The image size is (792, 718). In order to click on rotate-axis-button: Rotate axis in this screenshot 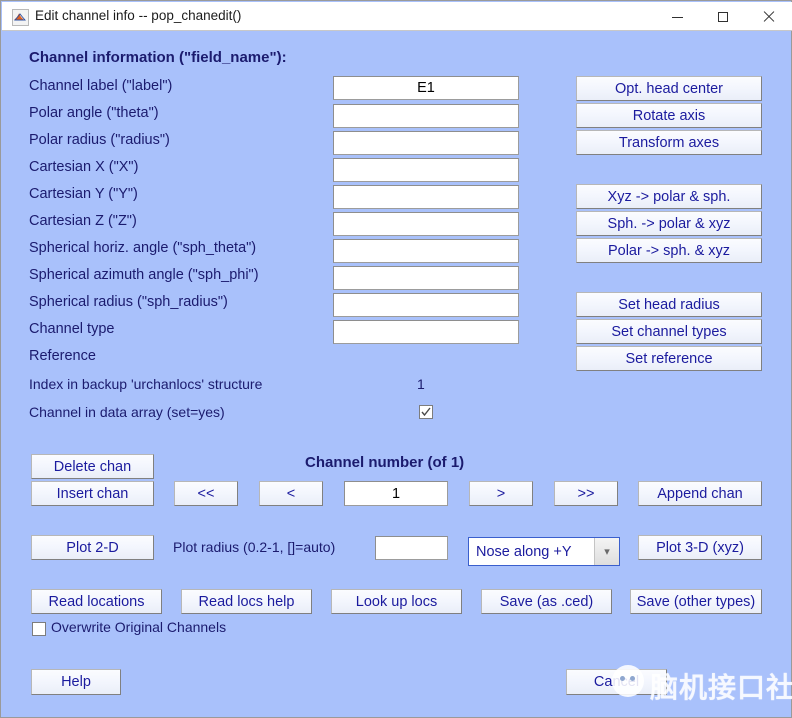, I will do `click(669, 115)`.